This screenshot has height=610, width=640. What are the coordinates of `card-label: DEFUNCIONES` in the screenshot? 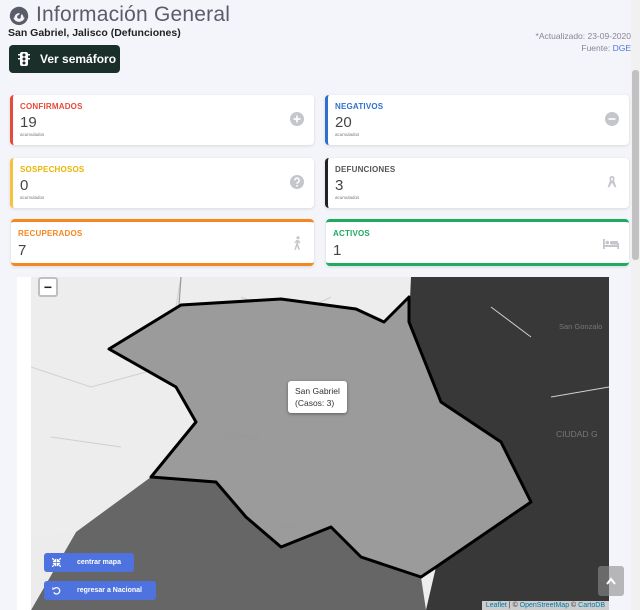 It's located at (365, 169).